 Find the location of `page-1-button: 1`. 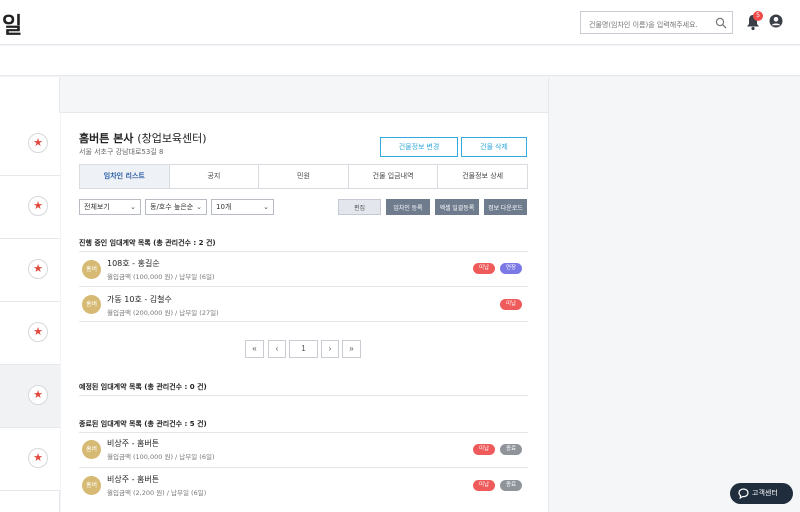

page-1-button: 1 is located at coordinates (303, 349).